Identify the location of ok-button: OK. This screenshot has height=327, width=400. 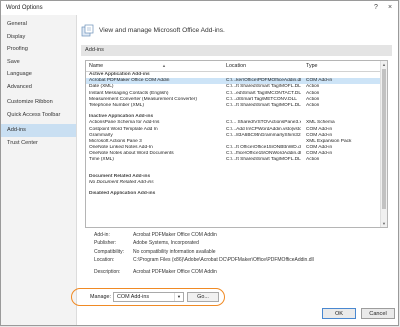
(339, 313).